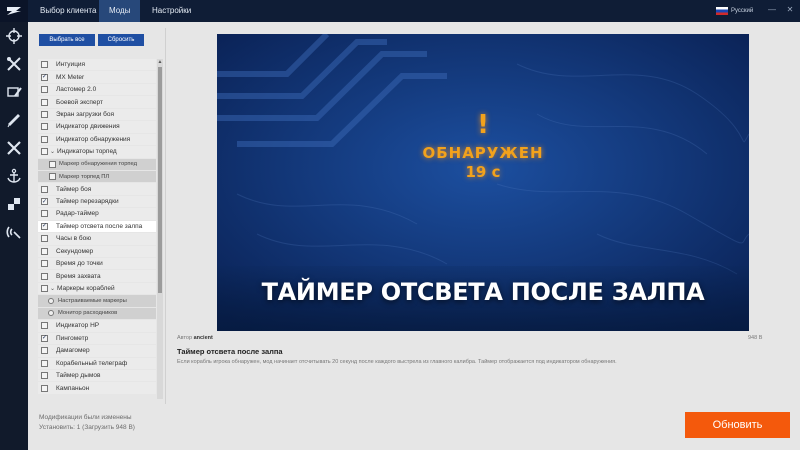 This screenshot has width=800, height=450. I want to click on mod-item-label: Маркер торпед ПЛ, so click(84, 176).